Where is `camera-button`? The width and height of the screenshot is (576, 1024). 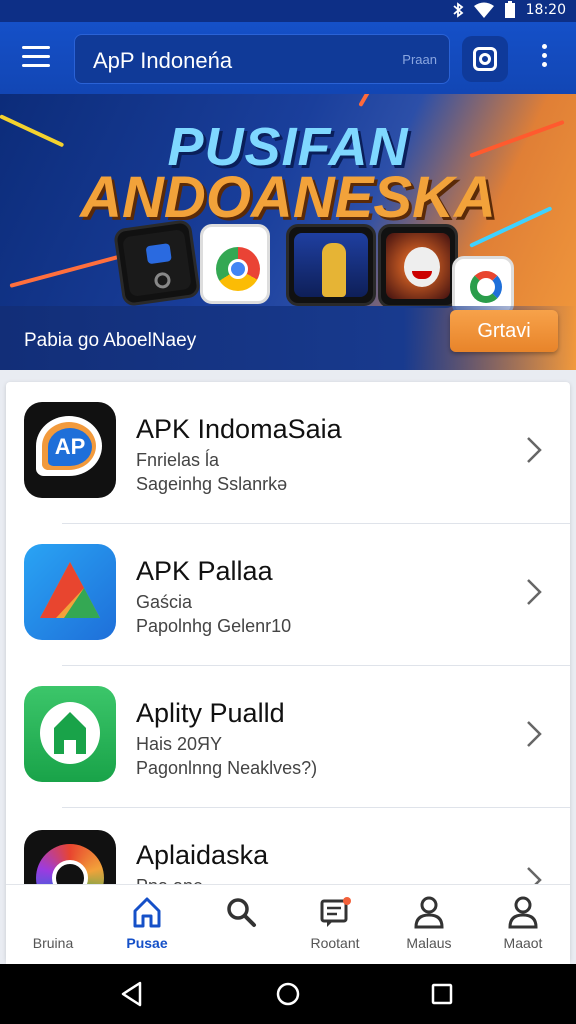
camera-button is located at coordinates (485, 59).